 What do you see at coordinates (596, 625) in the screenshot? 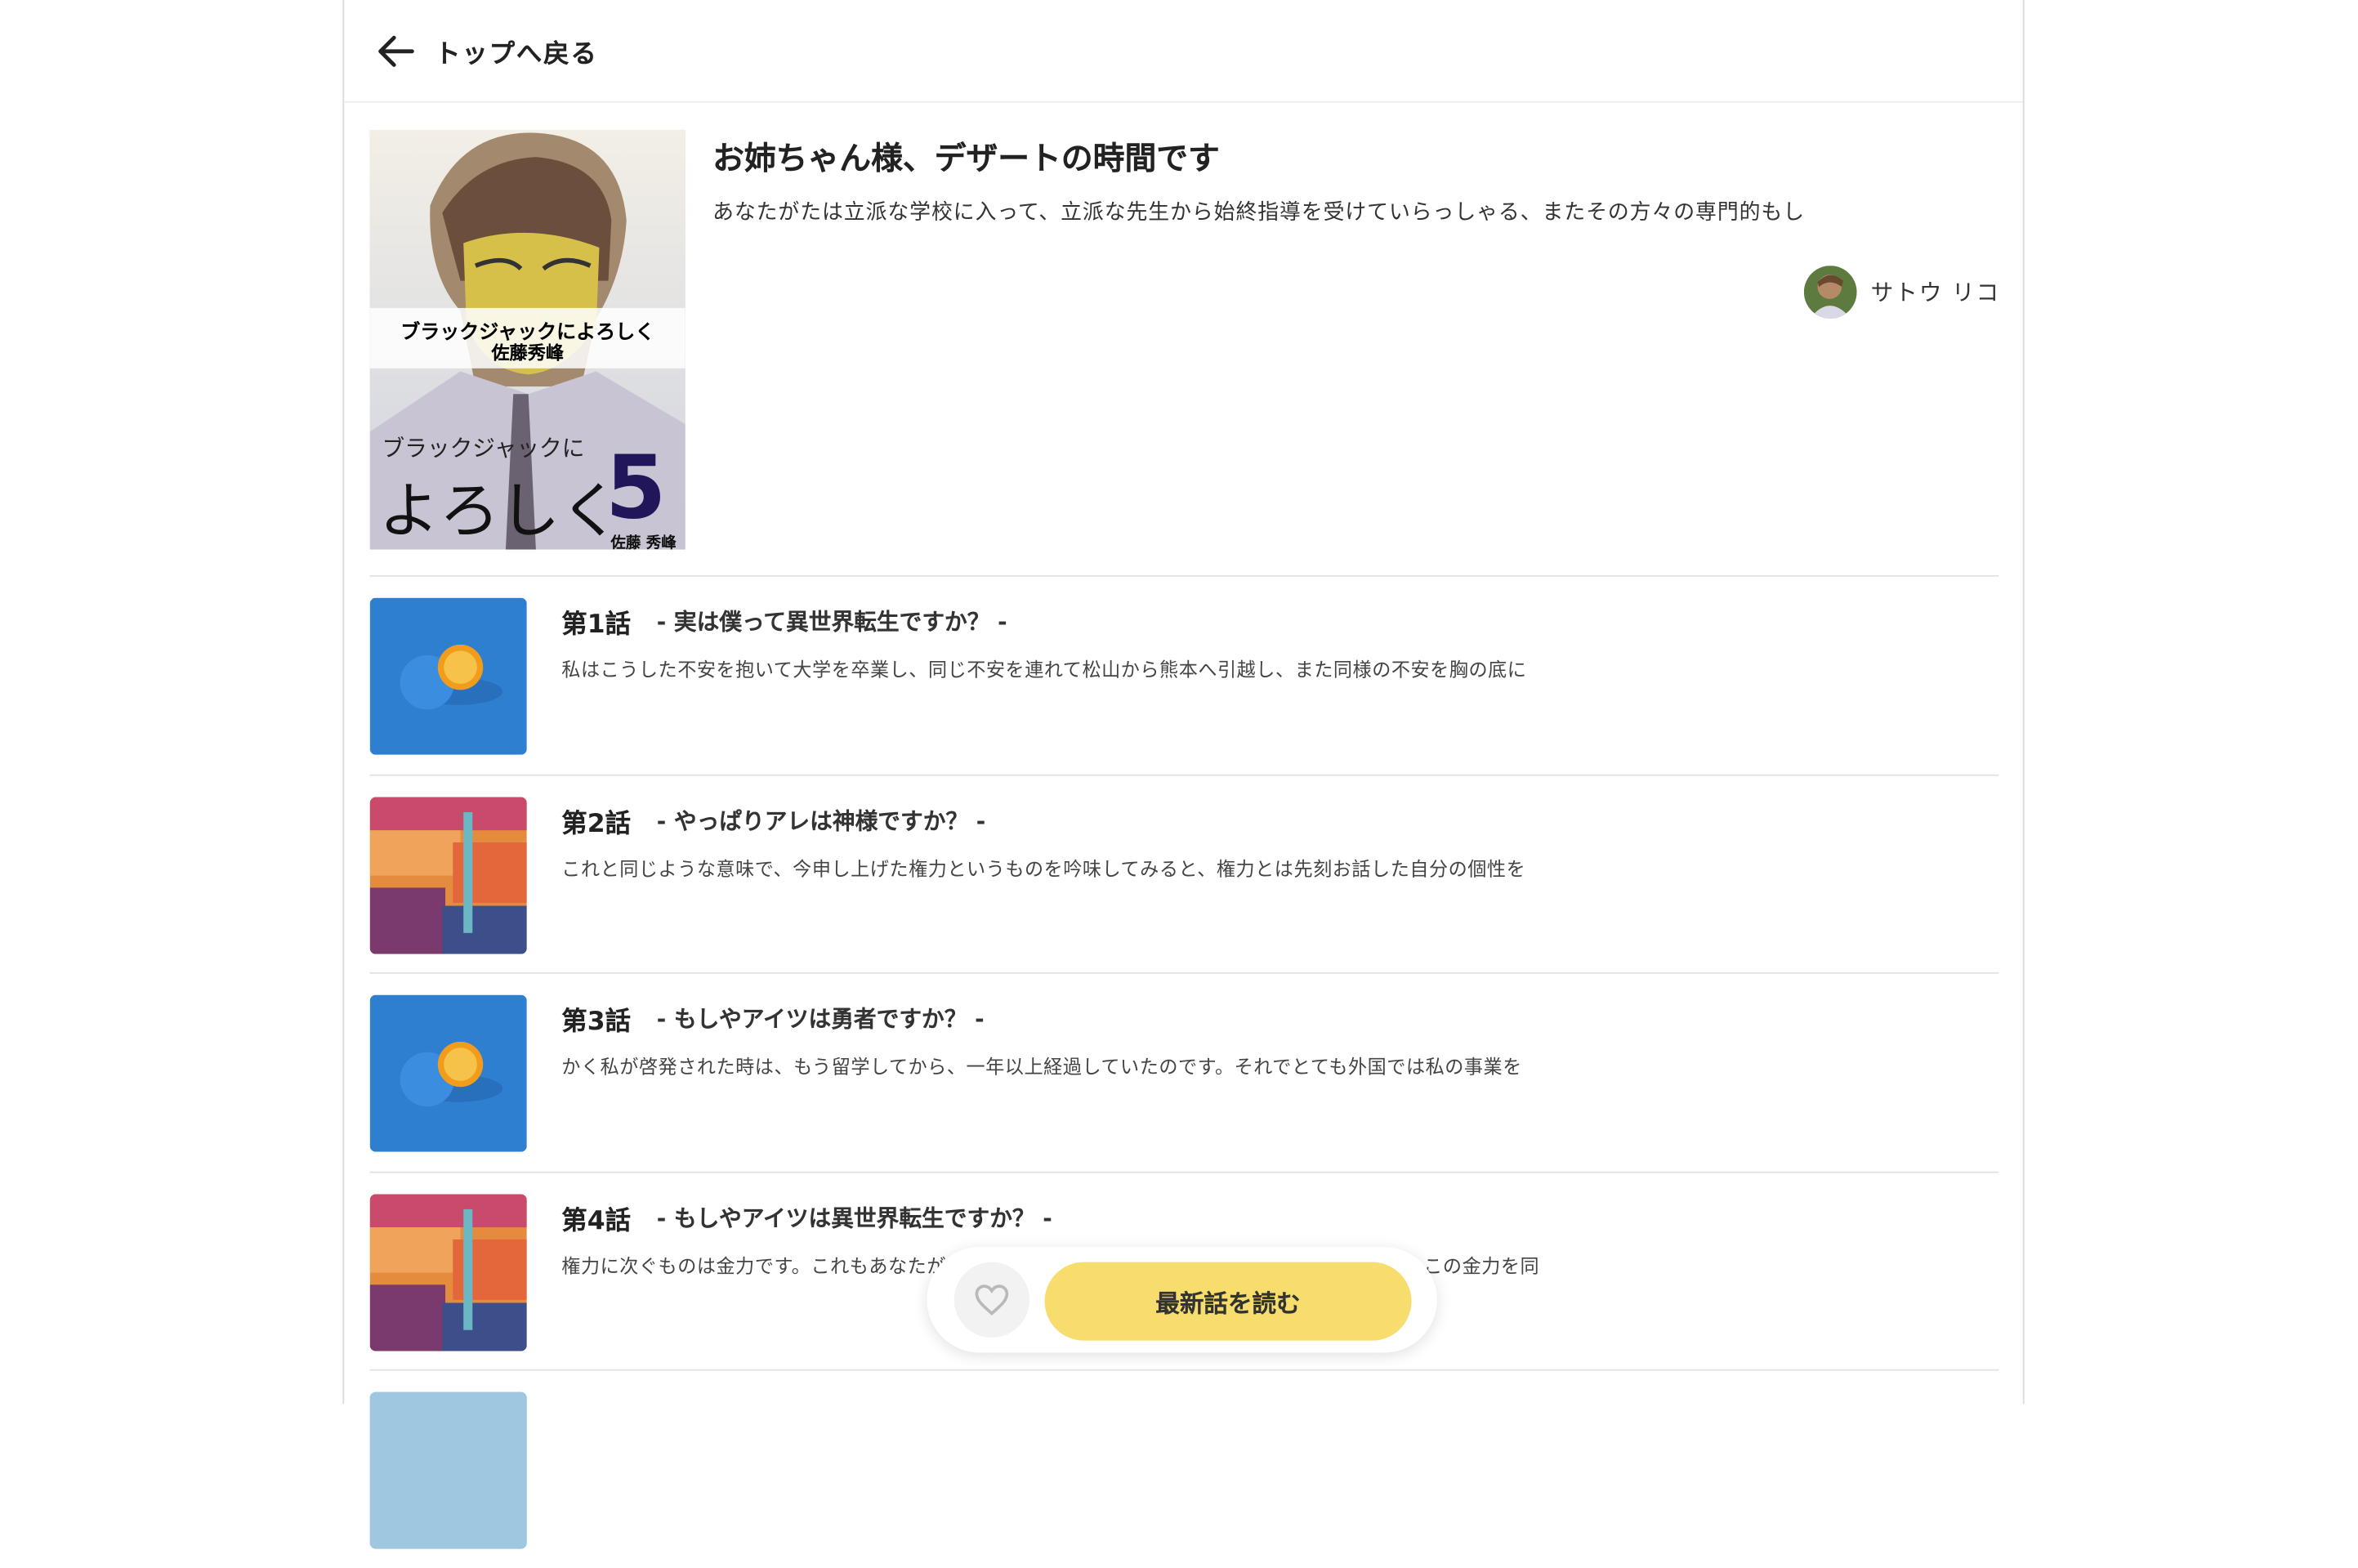
I see `episode-number: 第1話` at bounding box center [596, 625].